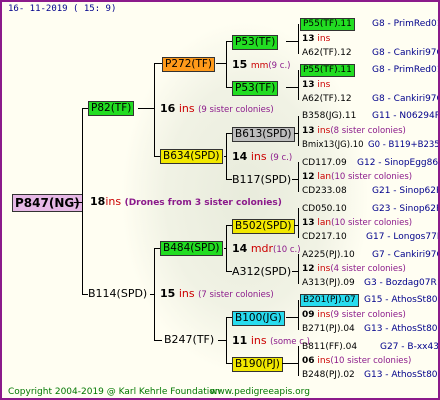  What do you see at coordinates (329, 116) in the screenshot?
I see `ancestor-top: B358(JG).11` at bounding box center [329, 116].